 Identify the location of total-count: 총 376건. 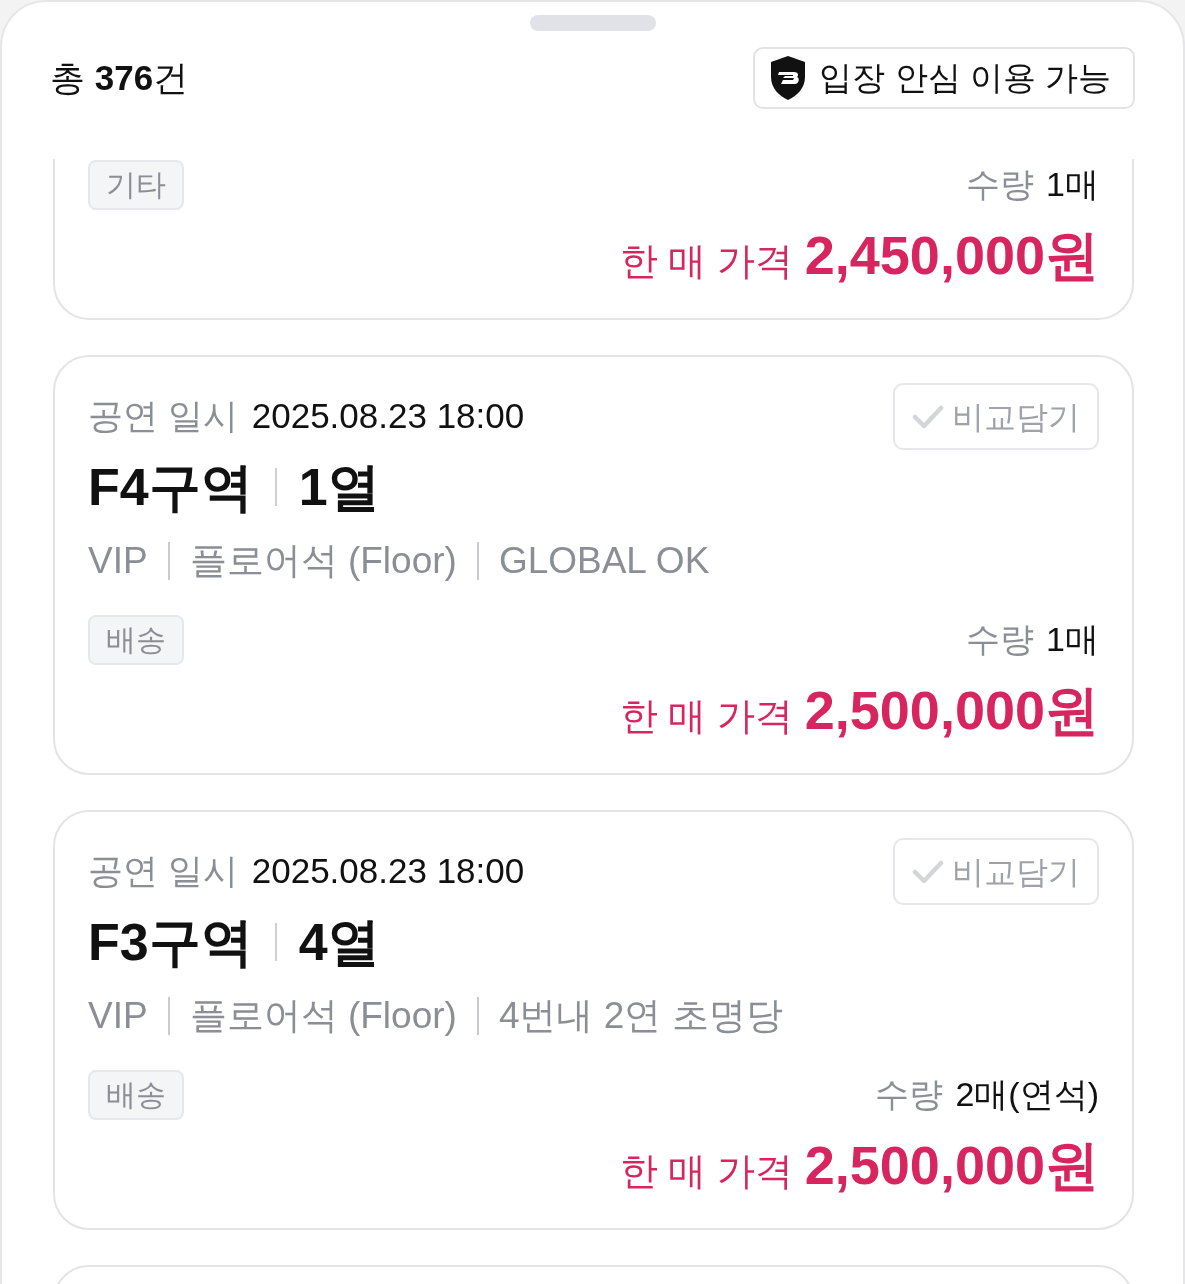
(119, 77).